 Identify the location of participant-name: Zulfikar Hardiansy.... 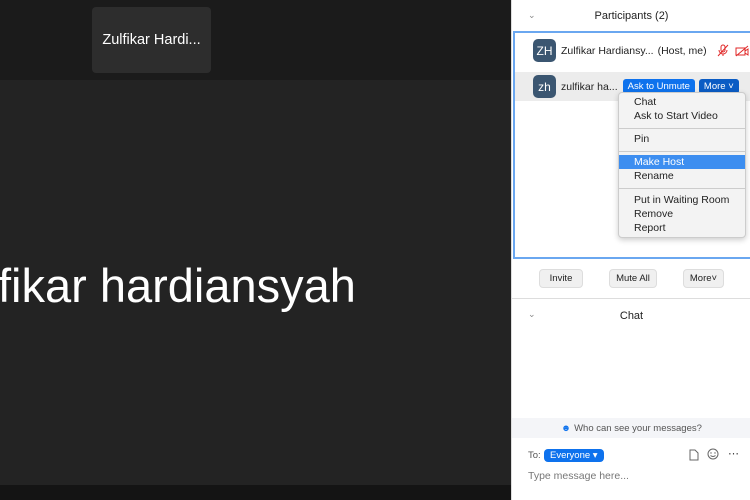
(607, 50).